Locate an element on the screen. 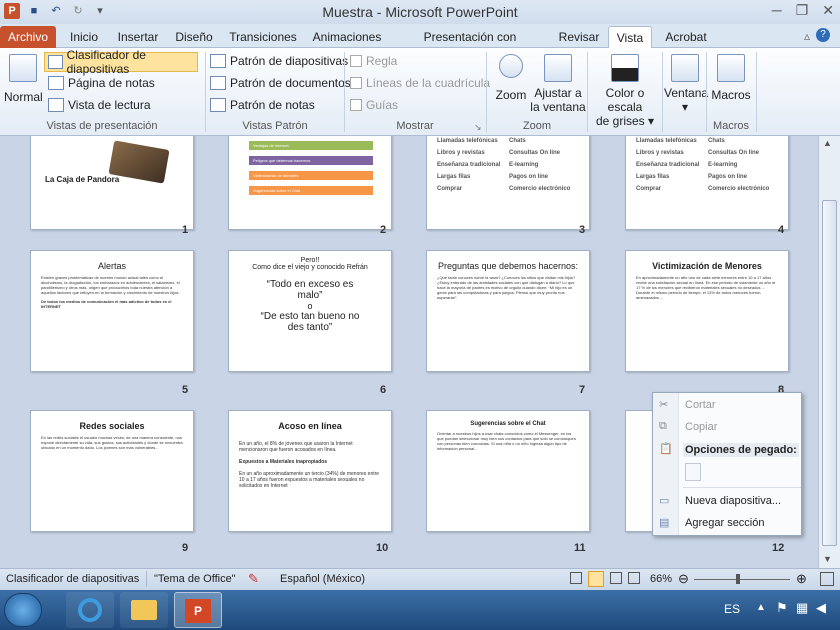 The height and width of the screenshot is (630, 840). language-indicator: ES is located at coordinates (732, 609).